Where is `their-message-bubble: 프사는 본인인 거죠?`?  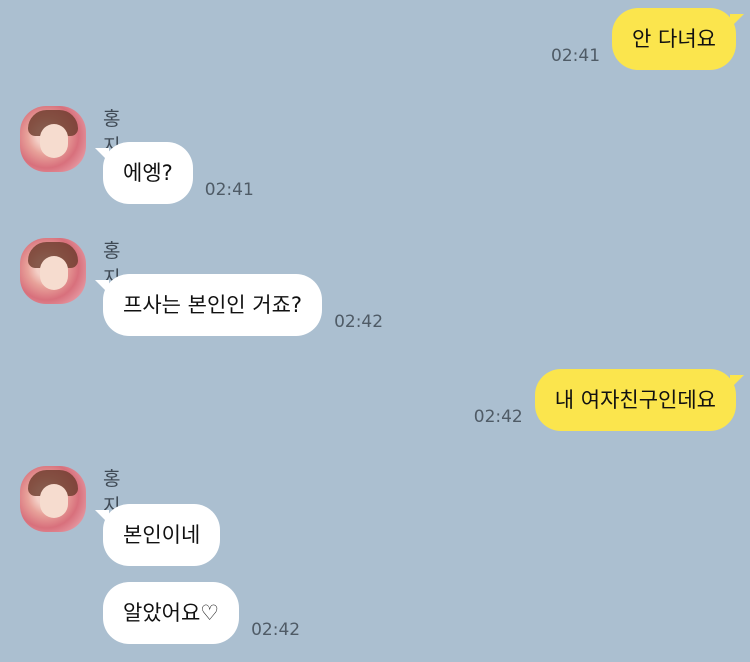 their-message-bubble: 프사는 본인인 거죠? is located at coordinates (208, 305).